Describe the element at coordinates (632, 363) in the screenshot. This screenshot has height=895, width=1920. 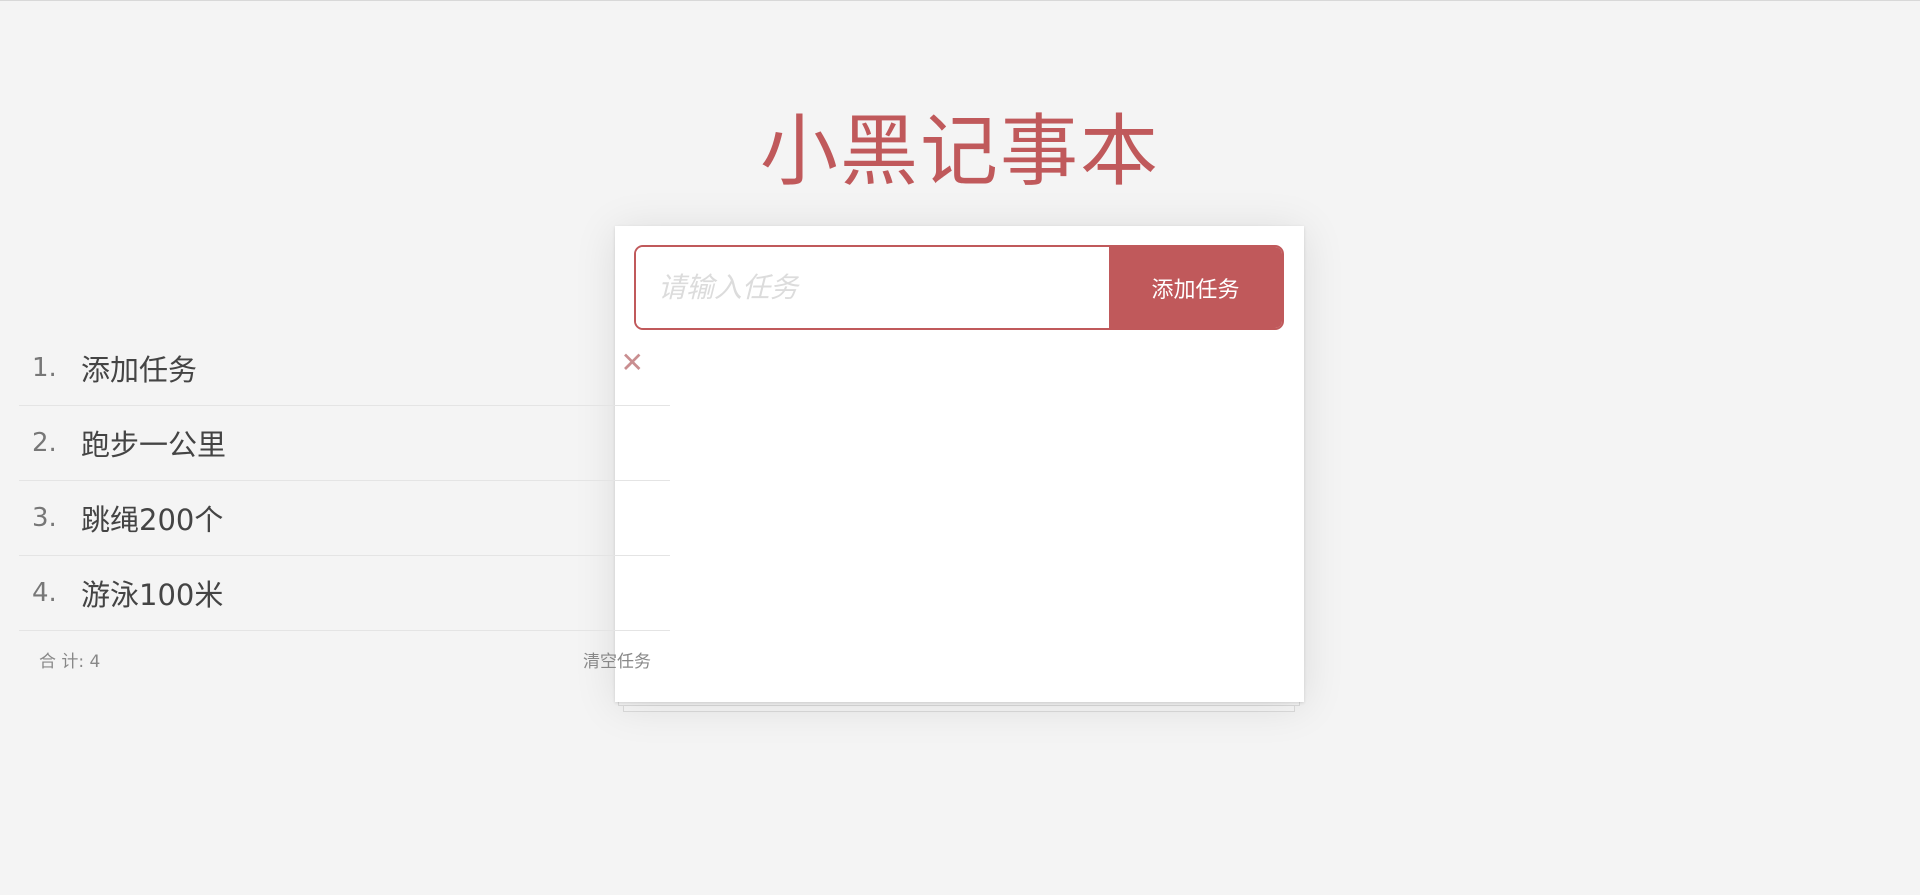
I see `close-icon: ✕` at that location.